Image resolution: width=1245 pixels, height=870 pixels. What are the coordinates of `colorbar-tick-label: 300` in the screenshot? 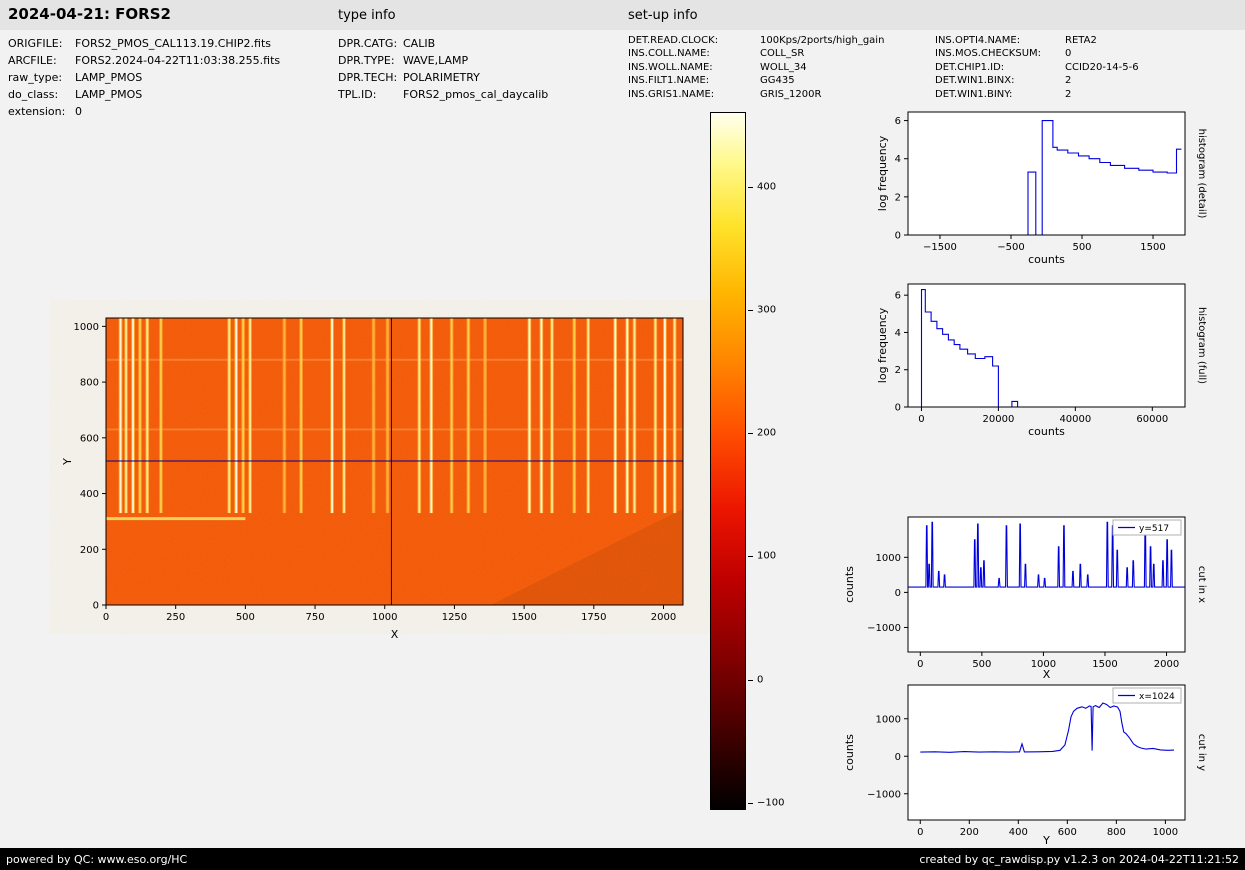 It's located at (767, 310).